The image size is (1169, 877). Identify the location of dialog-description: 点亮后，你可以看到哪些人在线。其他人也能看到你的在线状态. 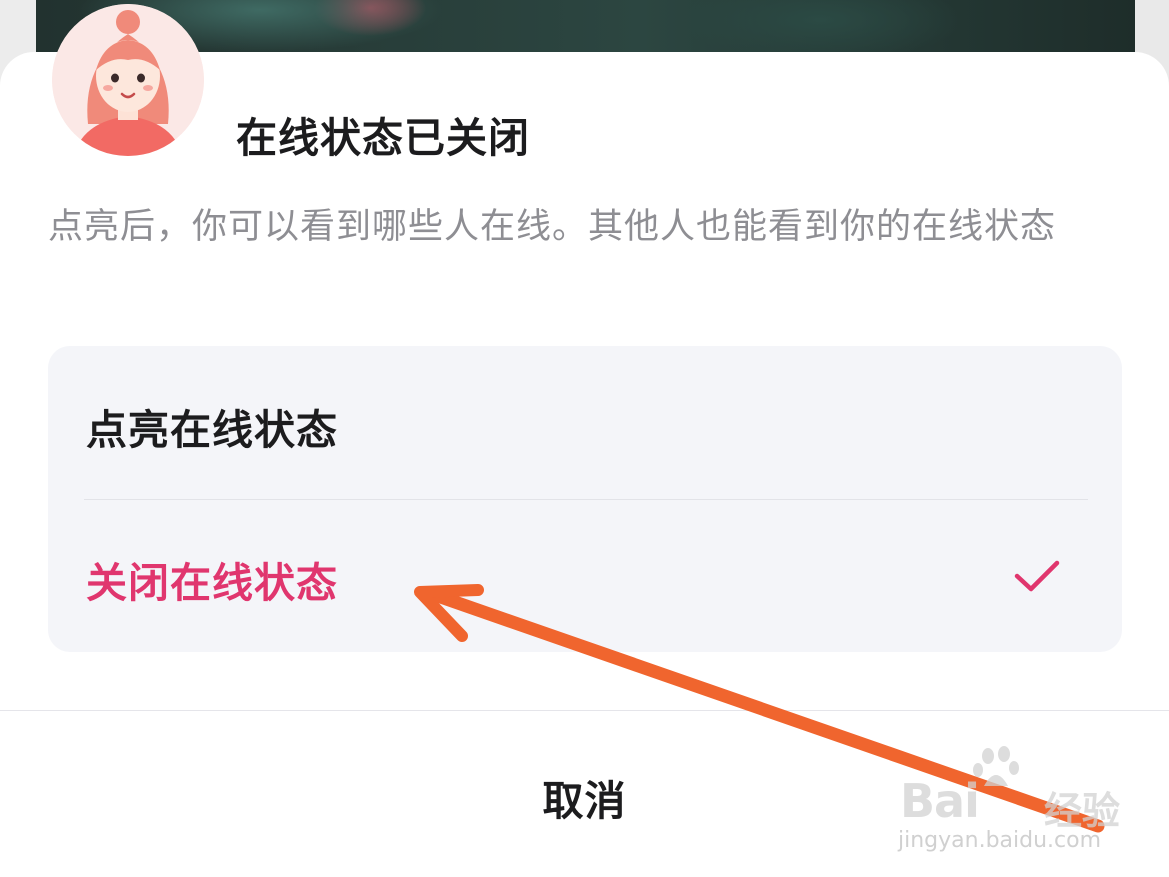
(552, 227).